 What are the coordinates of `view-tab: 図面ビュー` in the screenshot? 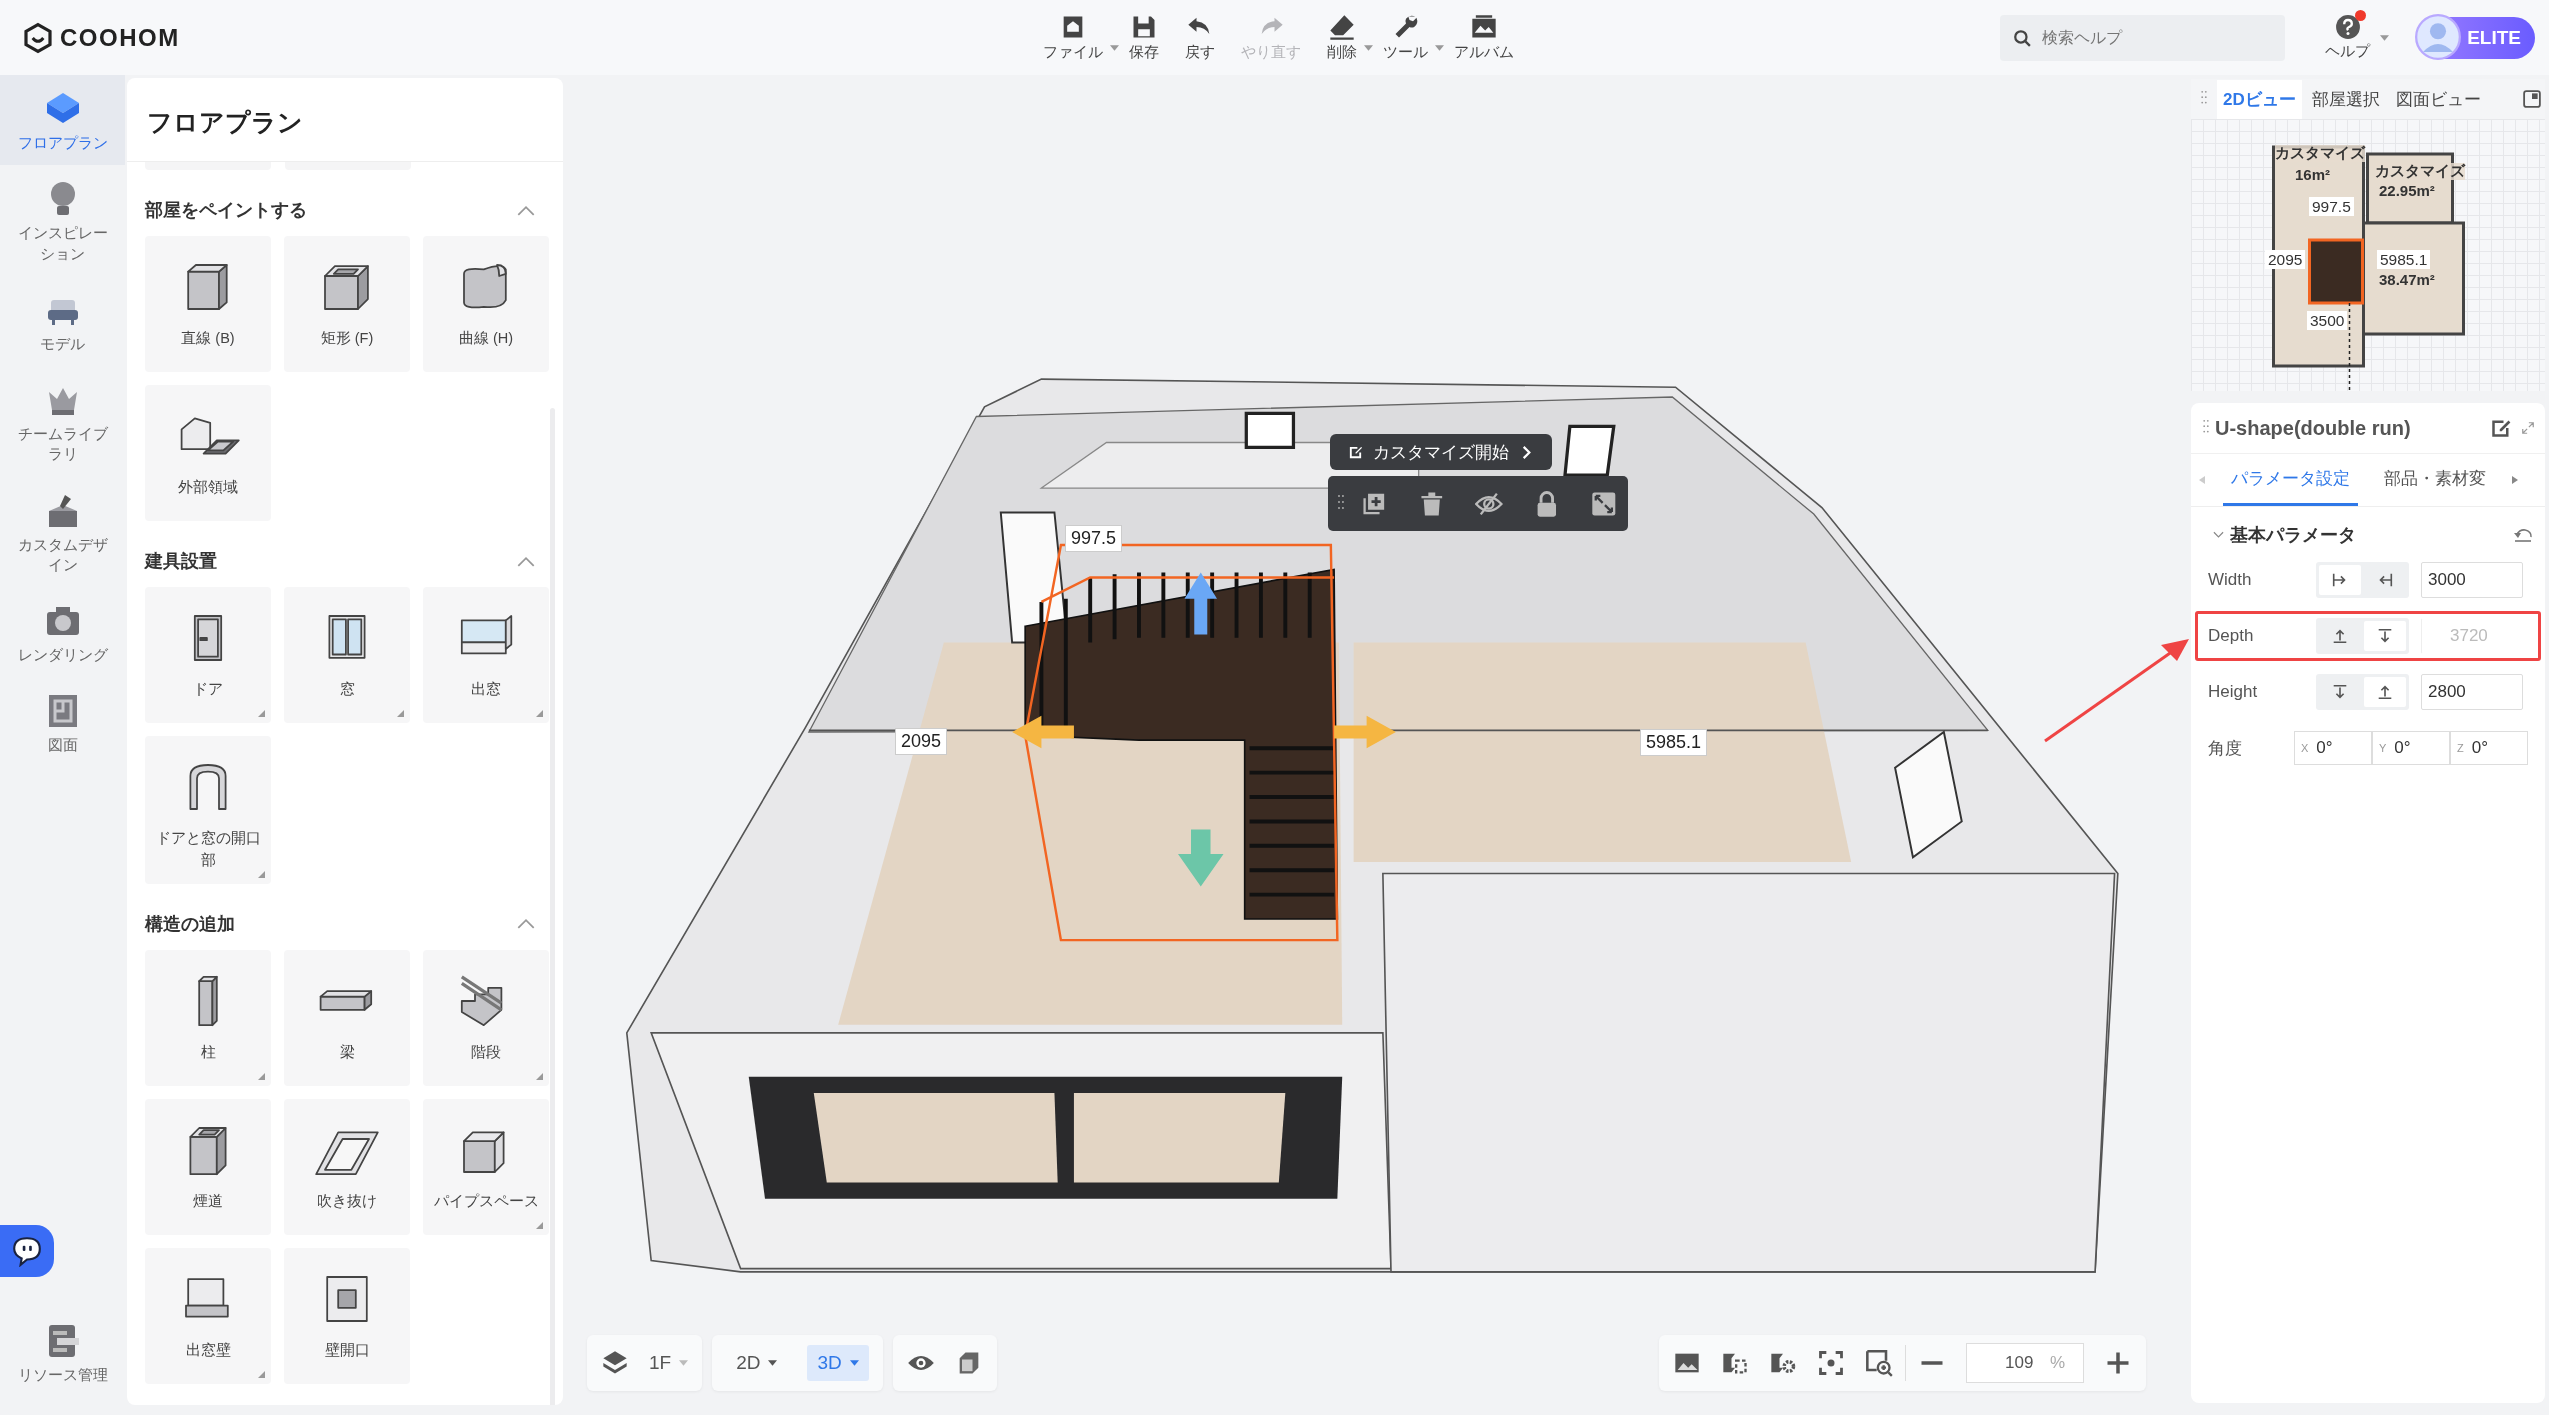 It's located at (2438, 99).